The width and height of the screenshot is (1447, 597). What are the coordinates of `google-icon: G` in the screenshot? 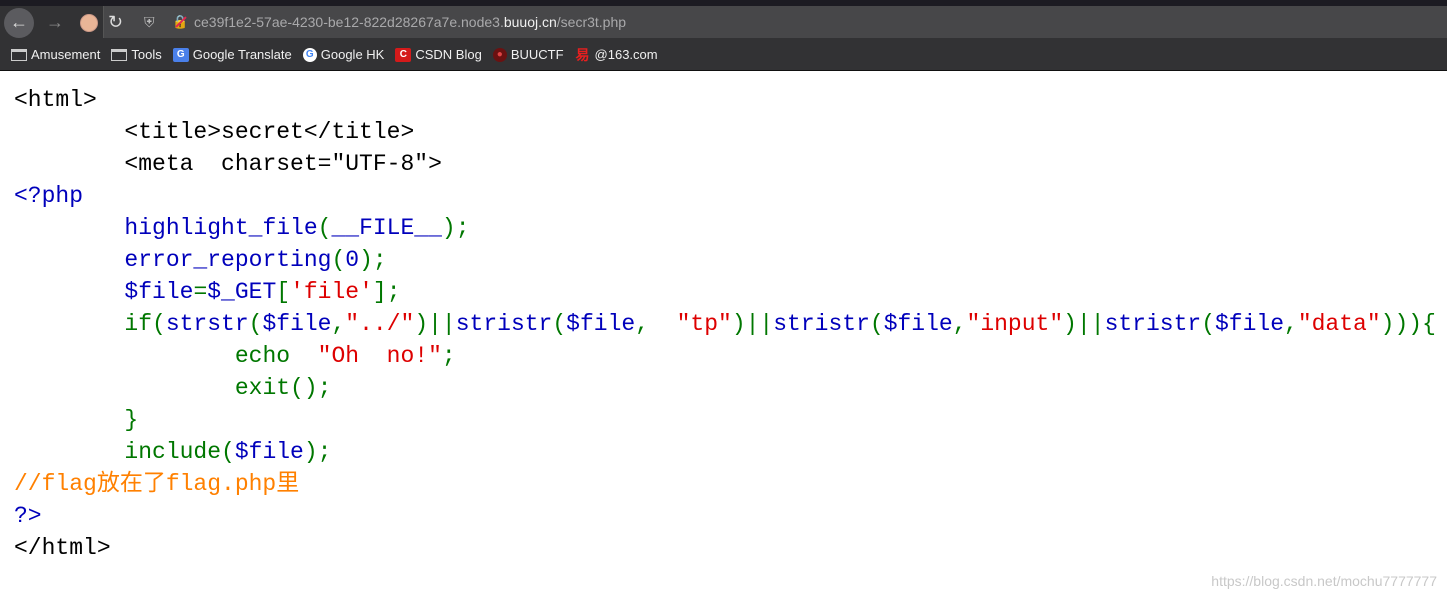 It's located at (309, 54).